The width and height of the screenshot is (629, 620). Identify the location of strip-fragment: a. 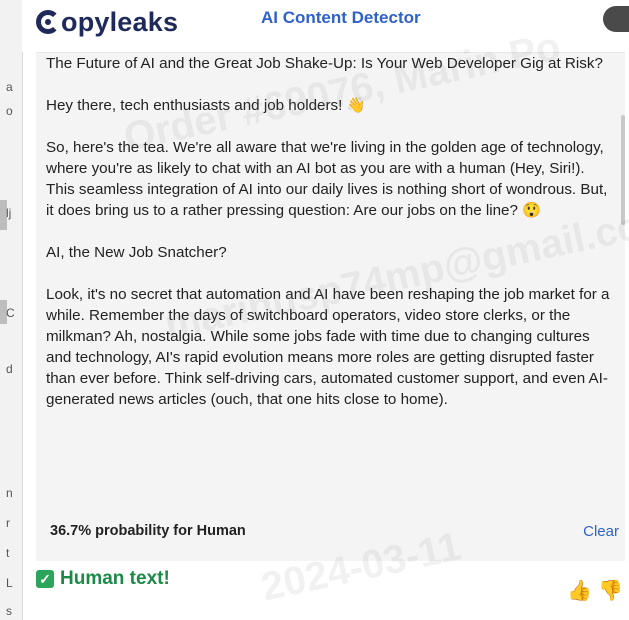
(9, 87).